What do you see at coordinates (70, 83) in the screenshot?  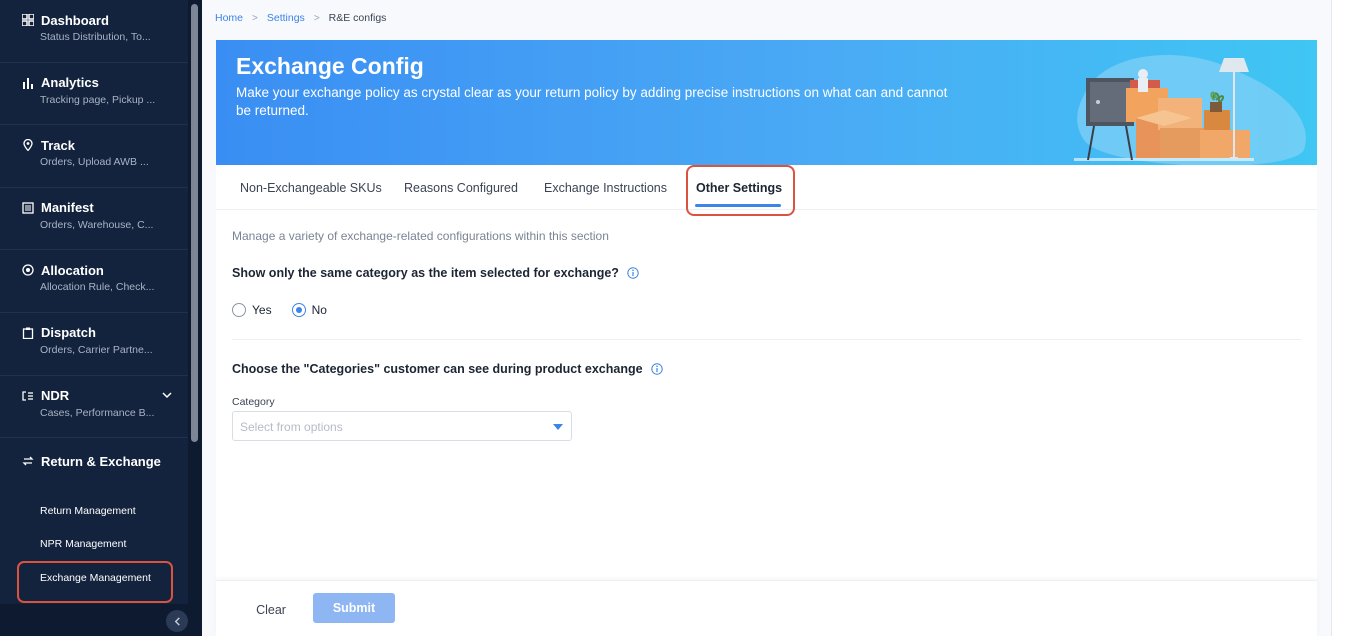 I see `sidebar-item-label: Analytics` at bounding box center [70, 83].